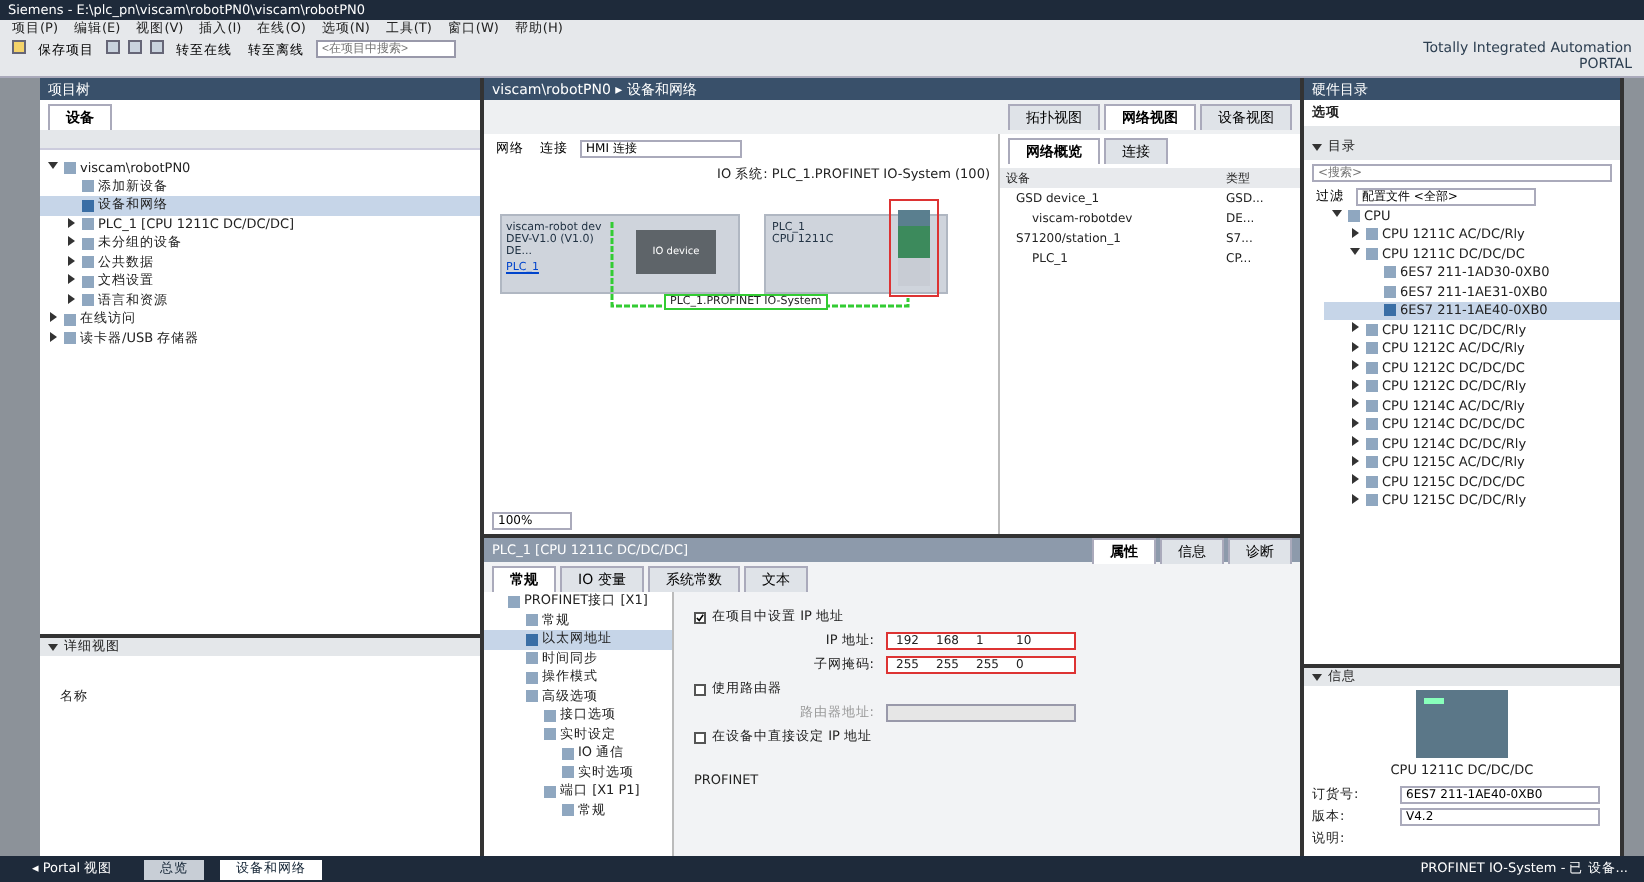 The height and width of the screenshot is (882, 1644). I want to click on cpu-module-drawing, so click(914, 248).